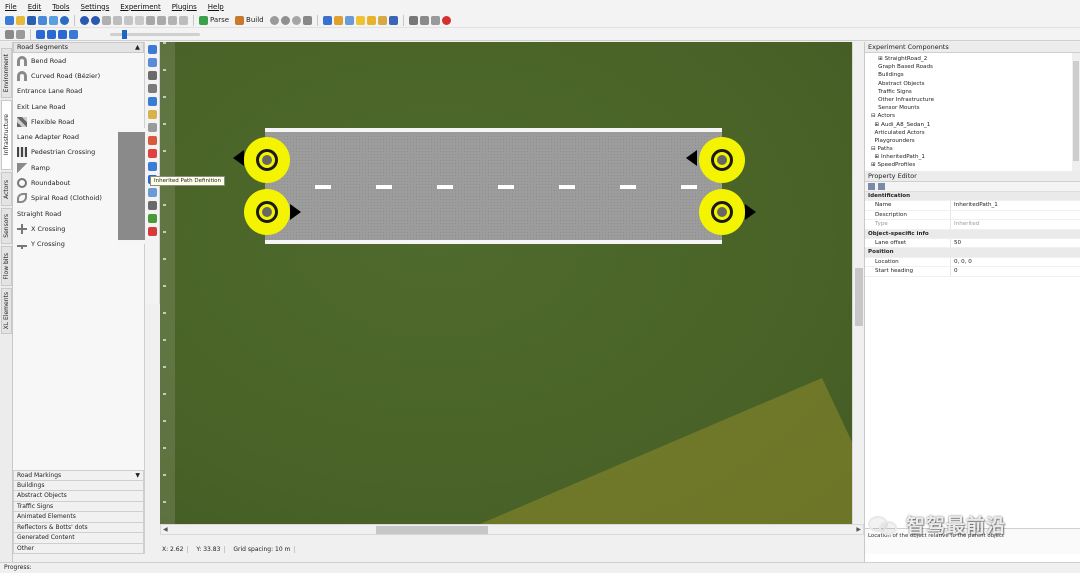  Describe the element at coordinates (267, 212) in the screenshot. I see `road-connector-bottom-left` at that location.